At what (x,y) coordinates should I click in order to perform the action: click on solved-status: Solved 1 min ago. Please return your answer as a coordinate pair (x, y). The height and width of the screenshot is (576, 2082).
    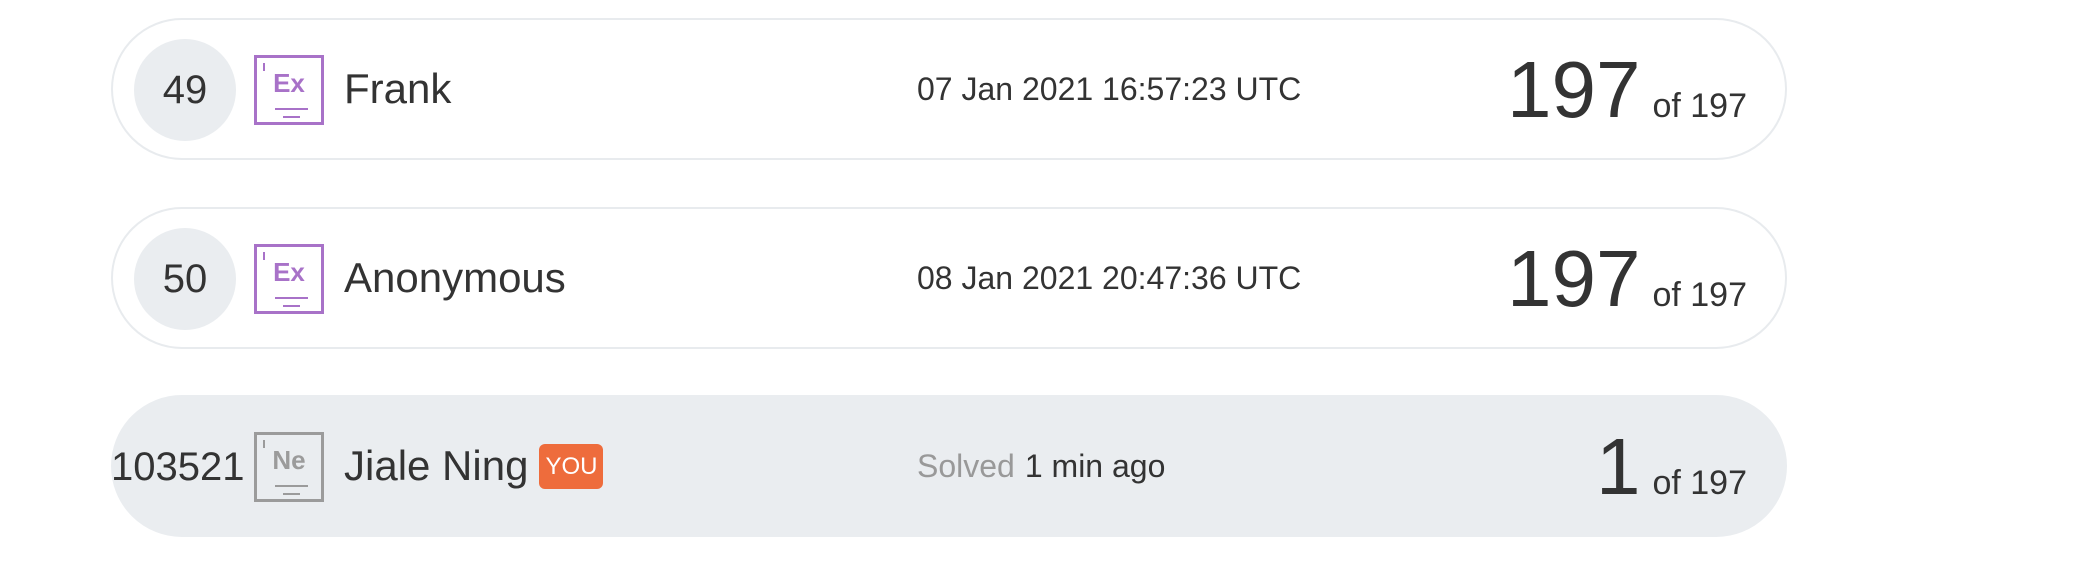
    Looking at the image, I should click on (1041, 466).